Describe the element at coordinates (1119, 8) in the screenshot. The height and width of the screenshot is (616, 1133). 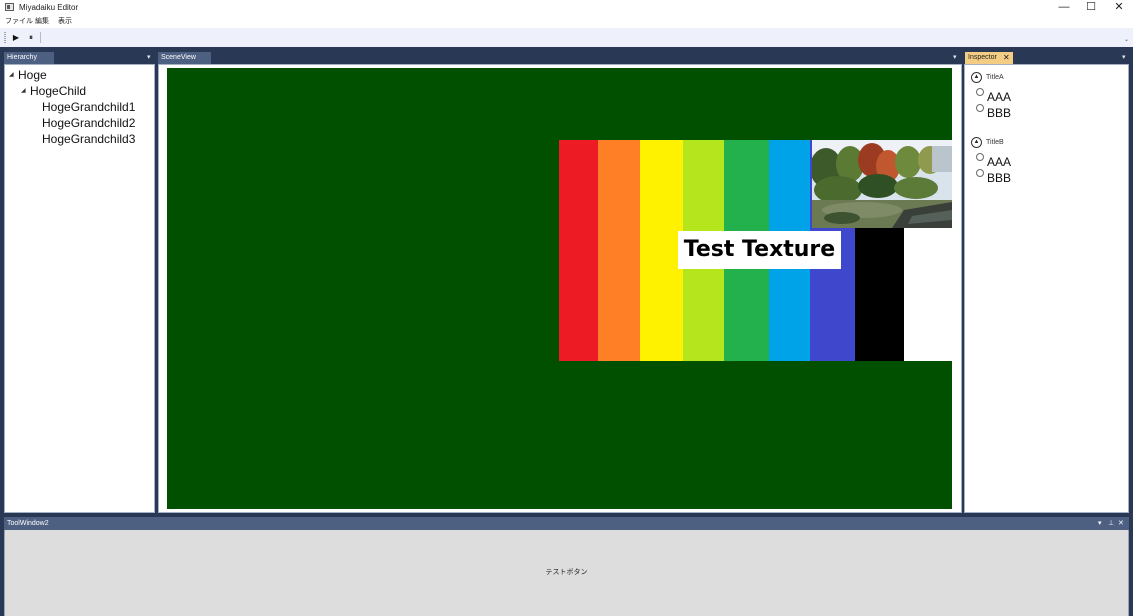
I see `close-button: ✕` at that location.